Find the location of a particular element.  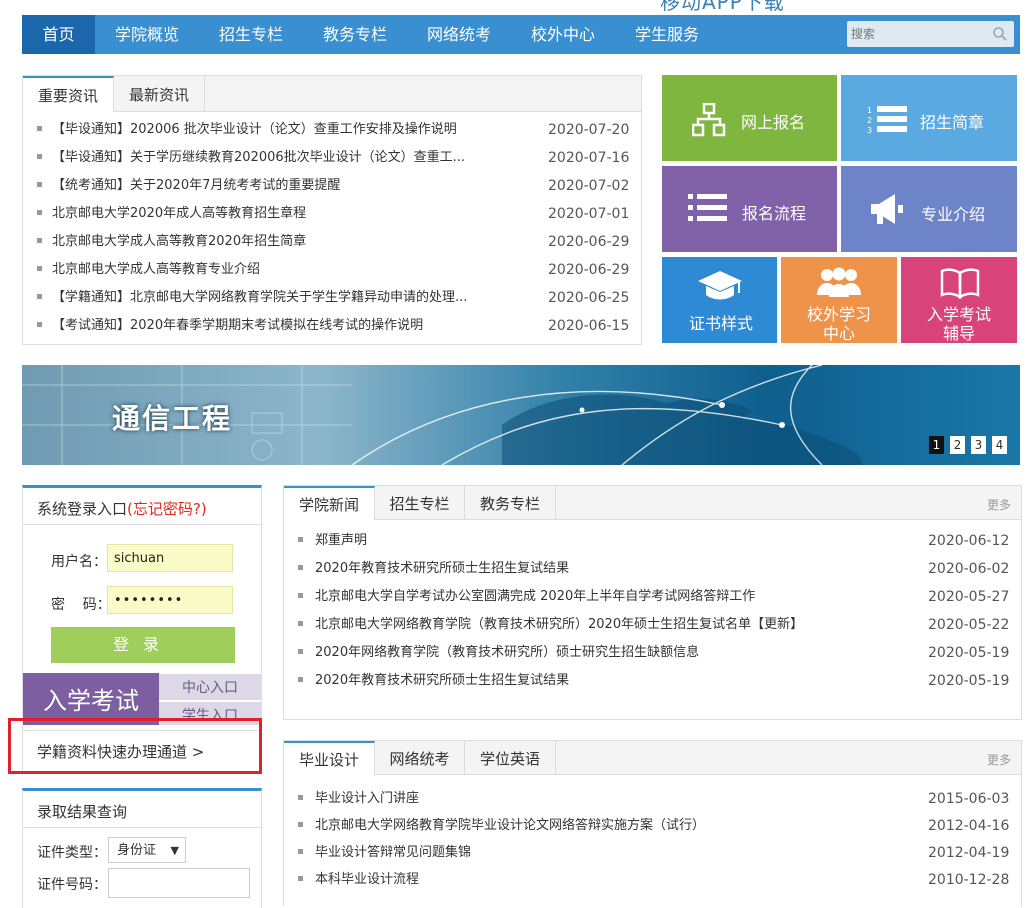

tile-admission-brochure: 123 招生简章 is located at coordinates (929, 118).